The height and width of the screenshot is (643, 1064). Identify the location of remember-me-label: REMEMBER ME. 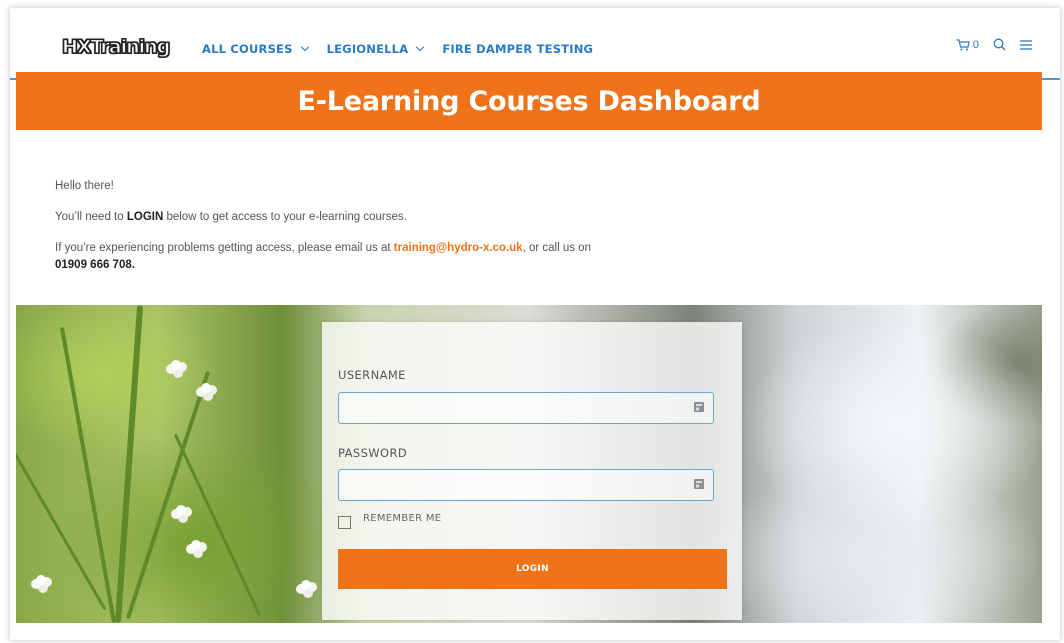
(402, 518).